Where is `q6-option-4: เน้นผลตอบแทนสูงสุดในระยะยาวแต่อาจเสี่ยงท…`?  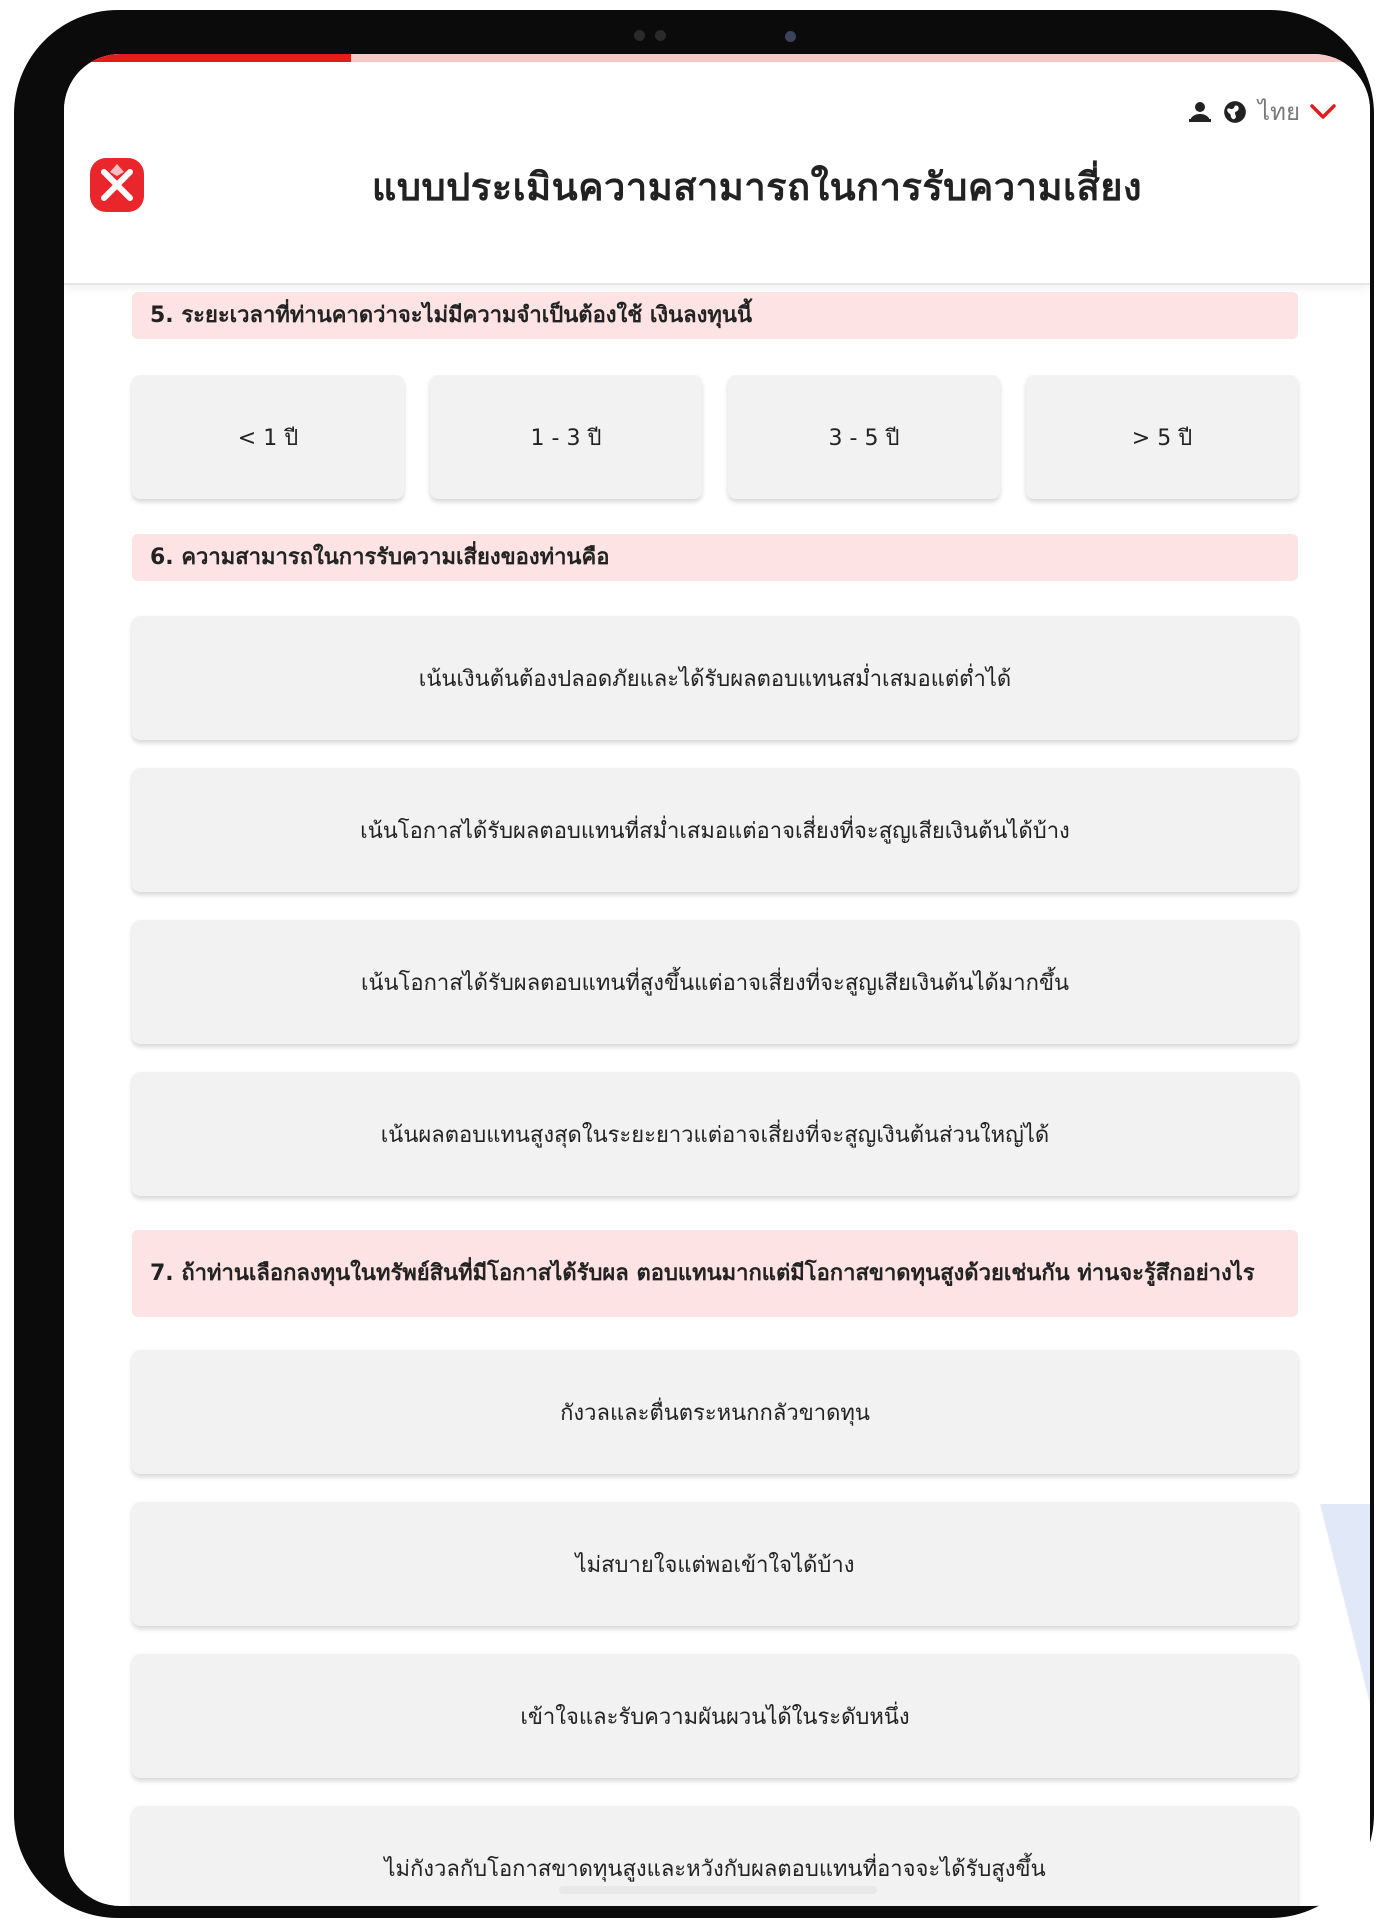 q6-option-4: เน้นผลตอบแทนสูงสุดในระยะยาวแต่อาจเสี่ยงท… is located at coordinates (715, 1134).